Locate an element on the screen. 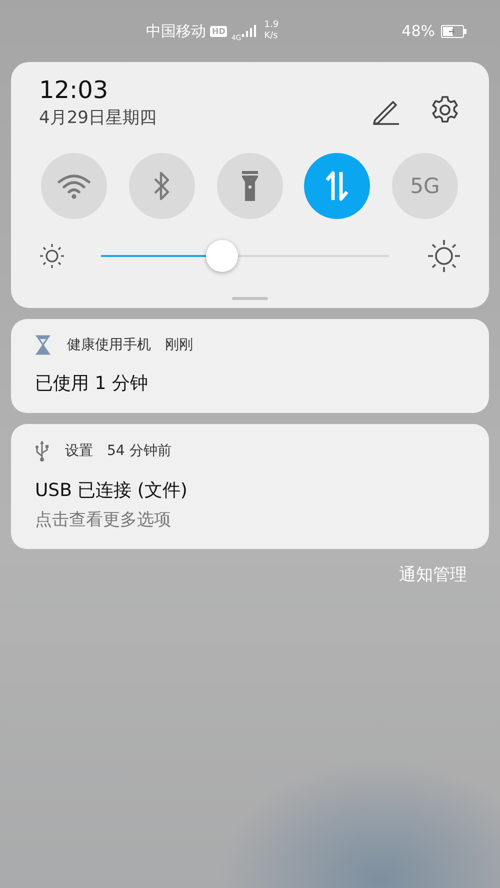  brightness-high-icon is located at coordinates (444, 256).